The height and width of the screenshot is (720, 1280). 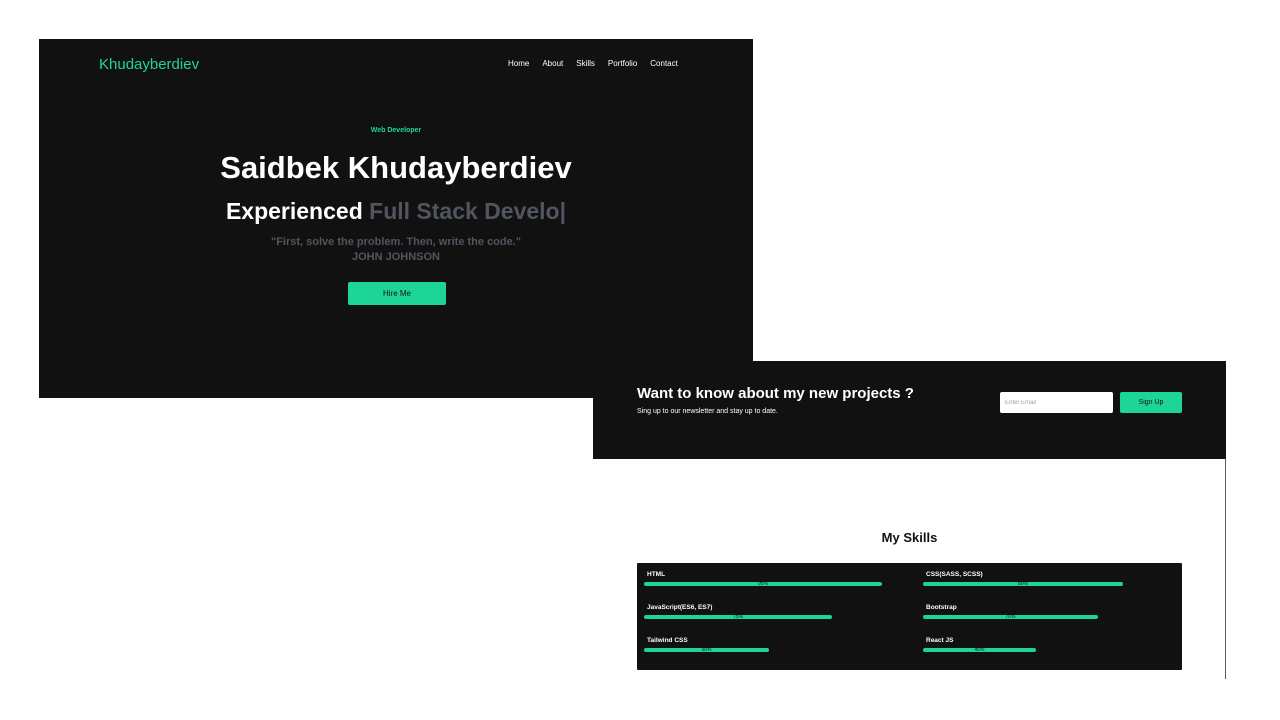 I want to click on hero-eyebrow: Web Developer, so click(x=396, y=130).